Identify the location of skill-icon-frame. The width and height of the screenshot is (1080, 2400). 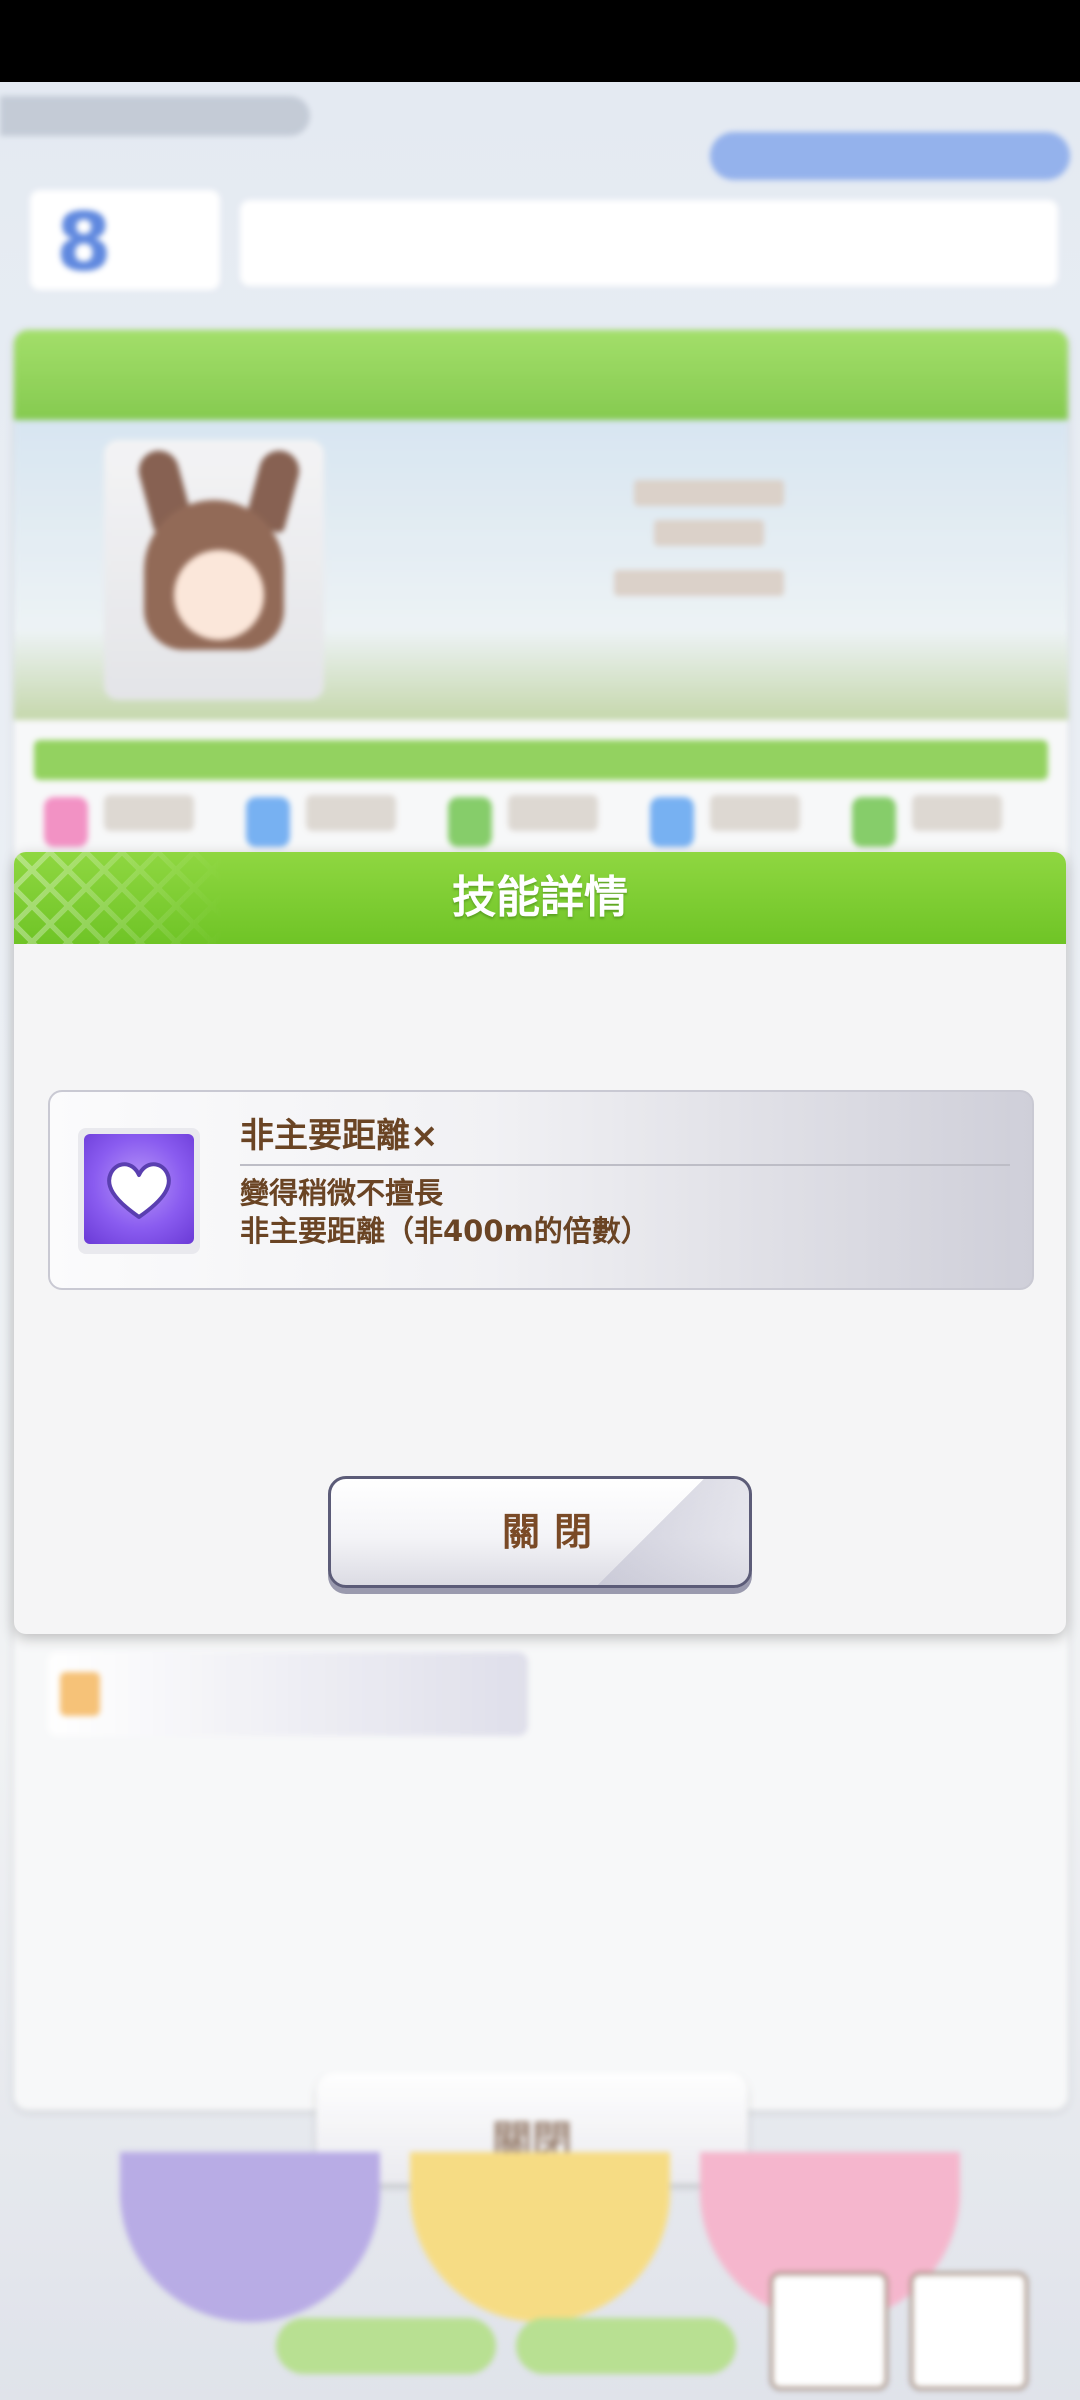
(139, 1191).